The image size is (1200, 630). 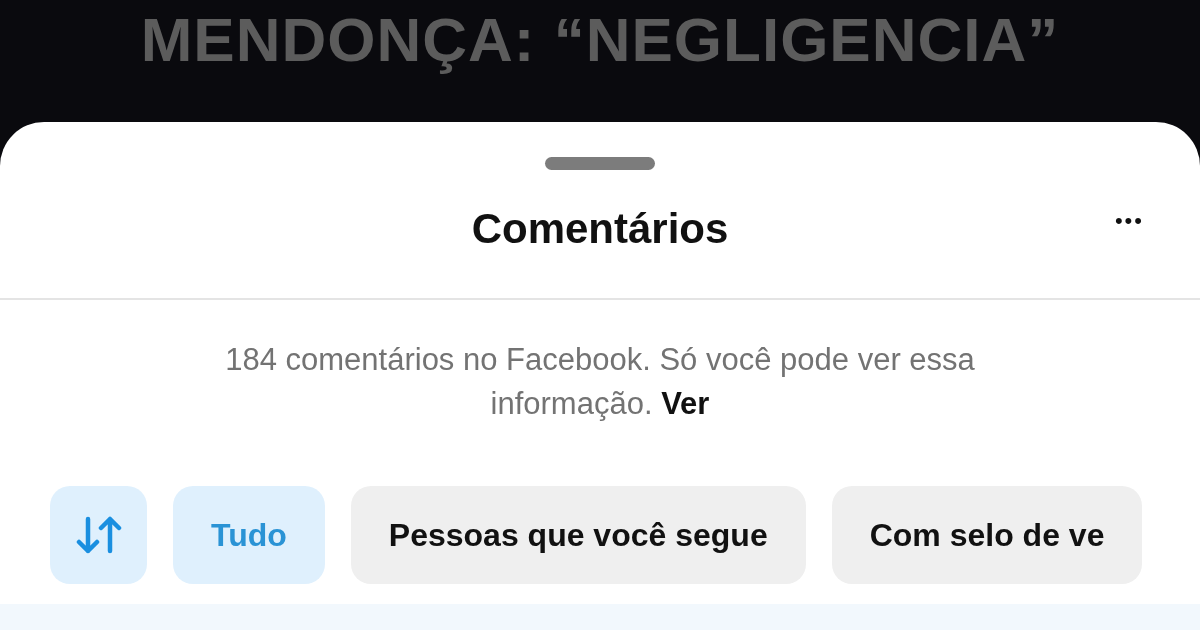 I want to click on sort-icon, so click(x=98, y=535).